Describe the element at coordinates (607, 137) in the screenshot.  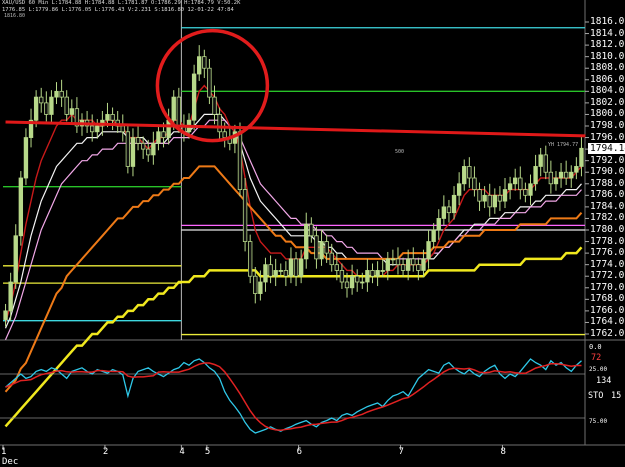
I see `y-tick-label: 1796.00` at that location.